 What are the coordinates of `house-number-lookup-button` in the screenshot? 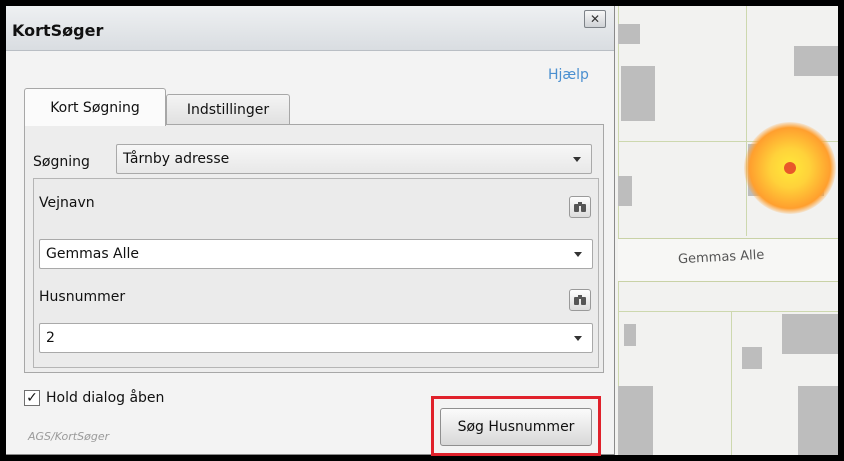 It's located at (580, 300).